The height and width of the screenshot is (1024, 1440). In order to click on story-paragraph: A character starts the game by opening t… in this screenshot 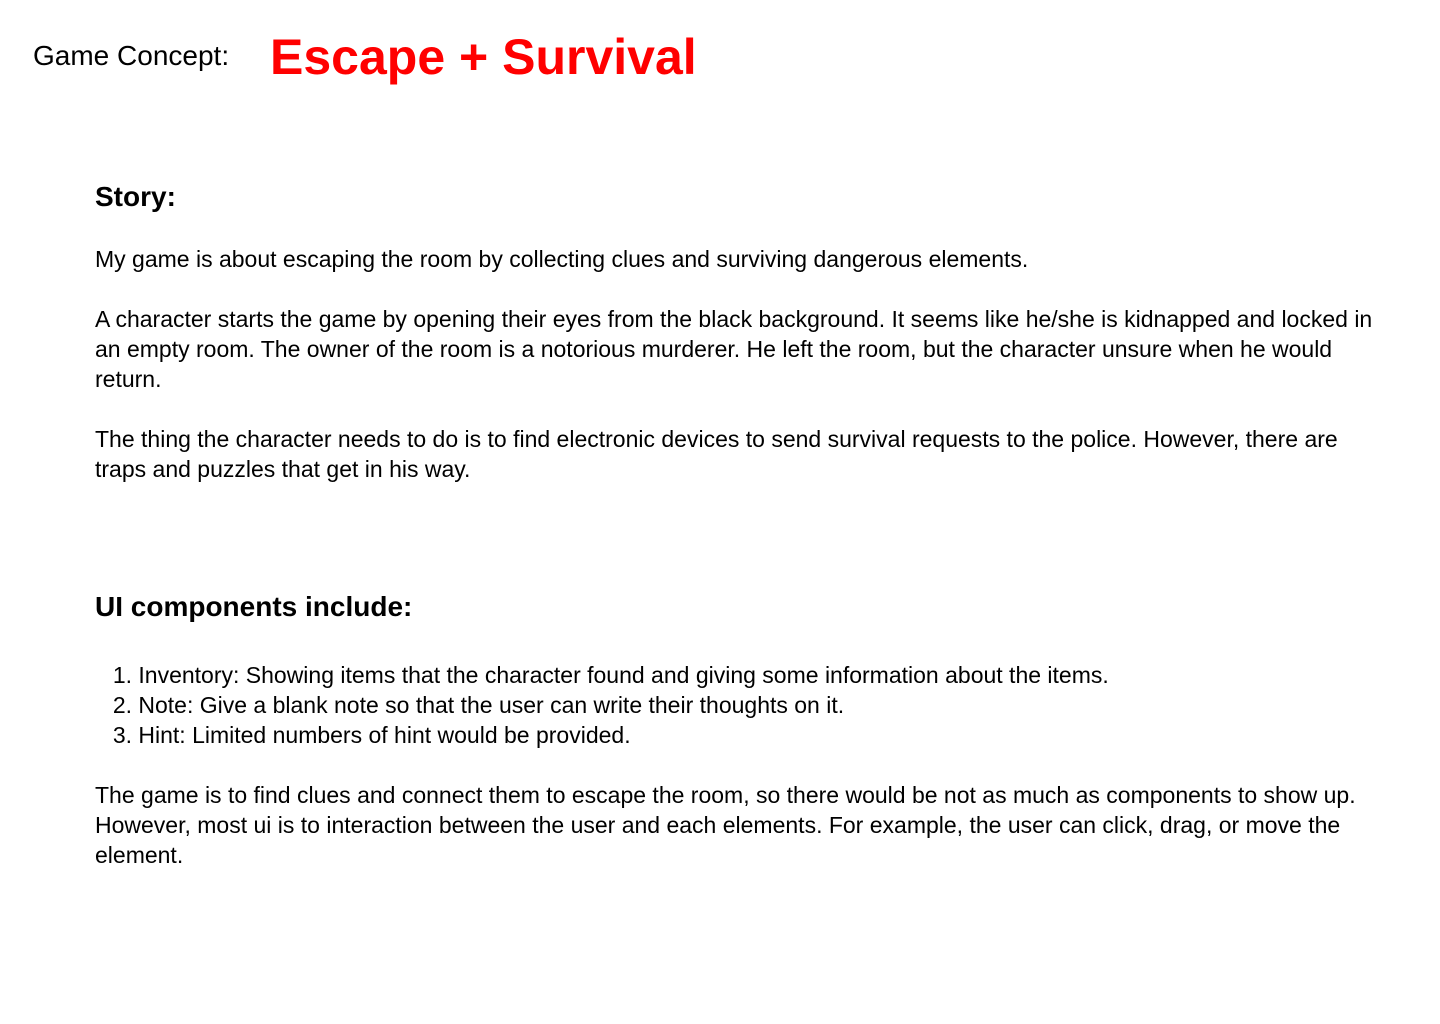, I will do `click(734, 349)`.